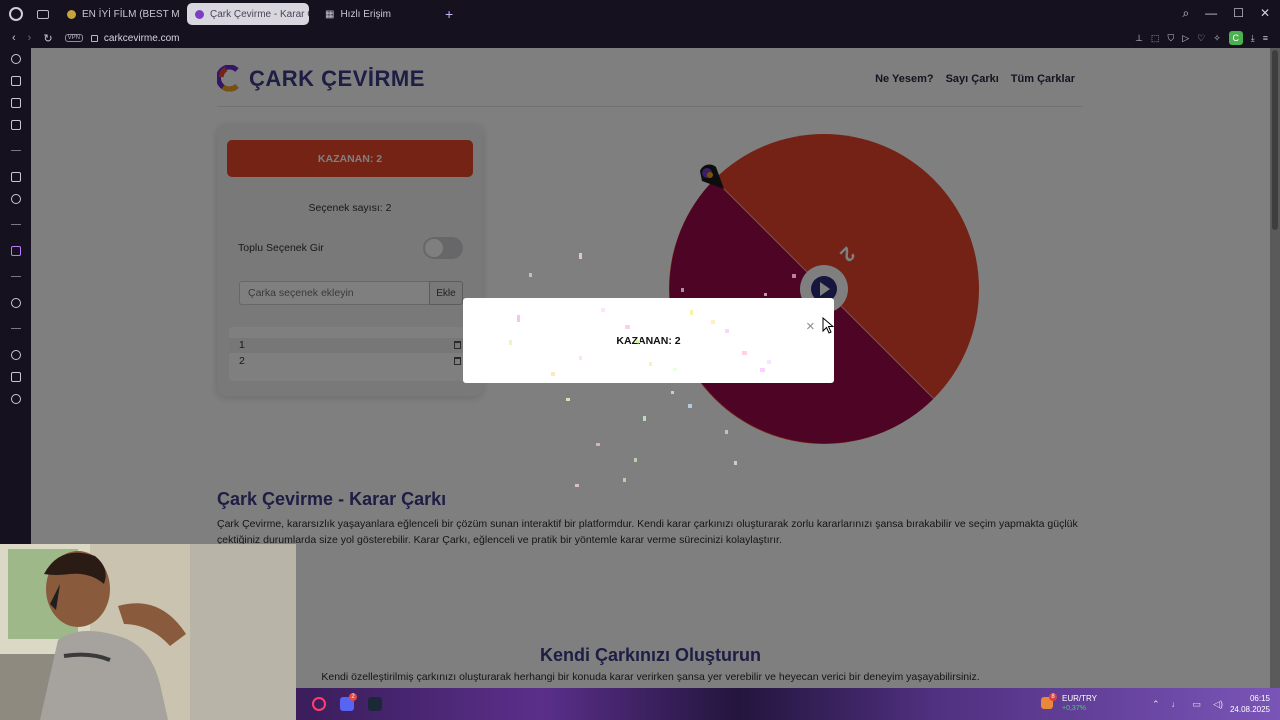 This screenshot has width=1280, height=720. I want to click on settings-icon, so click(16, 399).